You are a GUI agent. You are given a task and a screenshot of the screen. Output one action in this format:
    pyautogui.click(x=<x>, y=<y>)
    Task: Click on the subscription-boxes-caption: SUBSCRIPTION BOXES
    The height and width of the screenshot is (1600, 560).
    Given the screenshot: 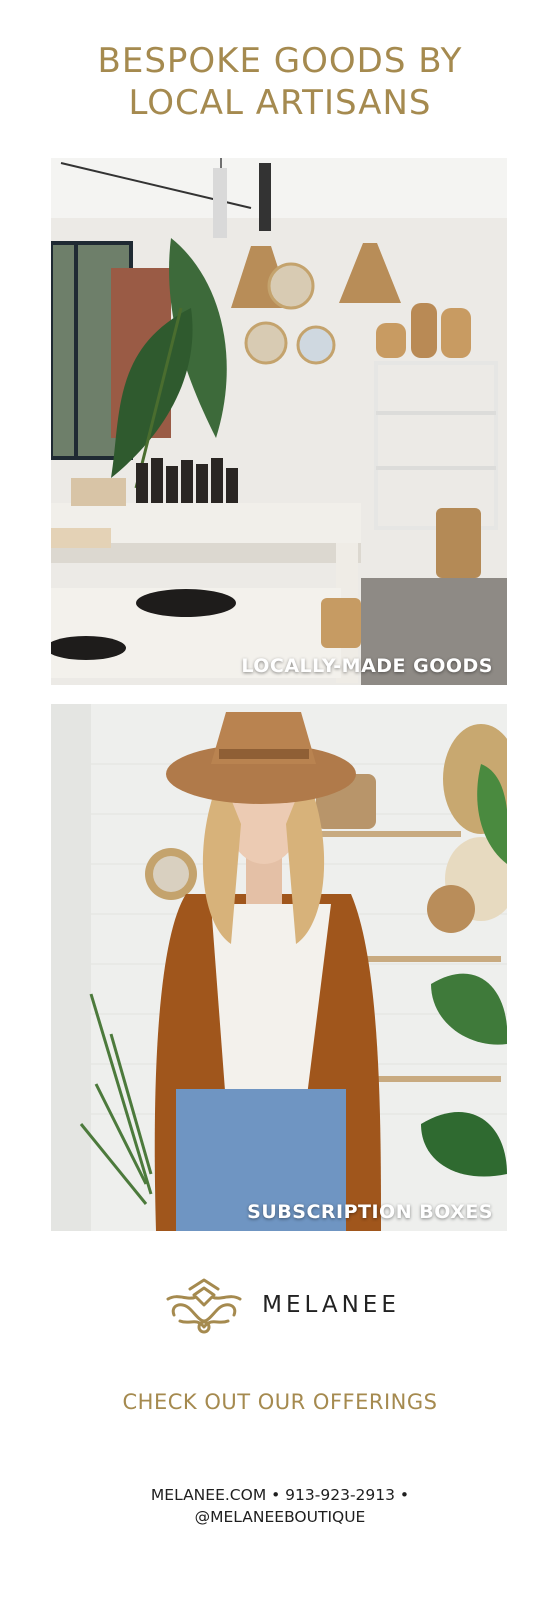 What is the action you would take?
    pyautogui.click(x=370, y=1212)
    